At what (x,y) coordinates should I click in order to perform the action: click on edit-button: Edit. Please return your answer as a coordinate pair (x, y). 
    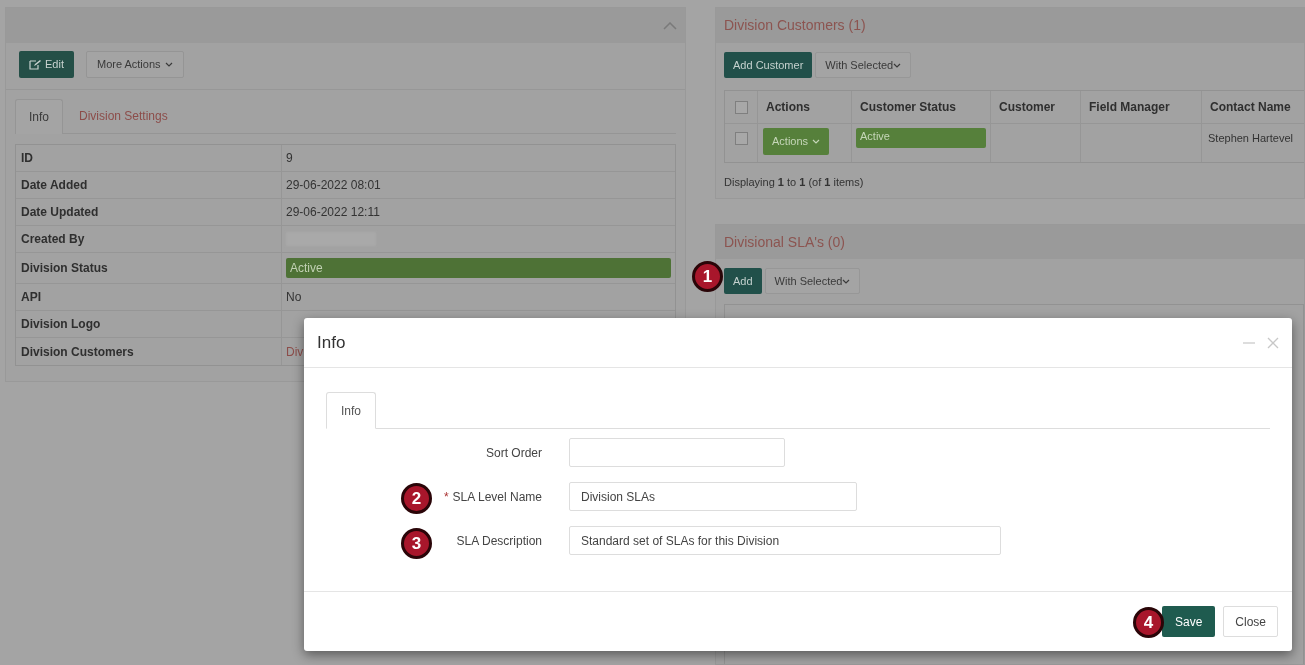
    Looking at the image, I should click on (46, 64).